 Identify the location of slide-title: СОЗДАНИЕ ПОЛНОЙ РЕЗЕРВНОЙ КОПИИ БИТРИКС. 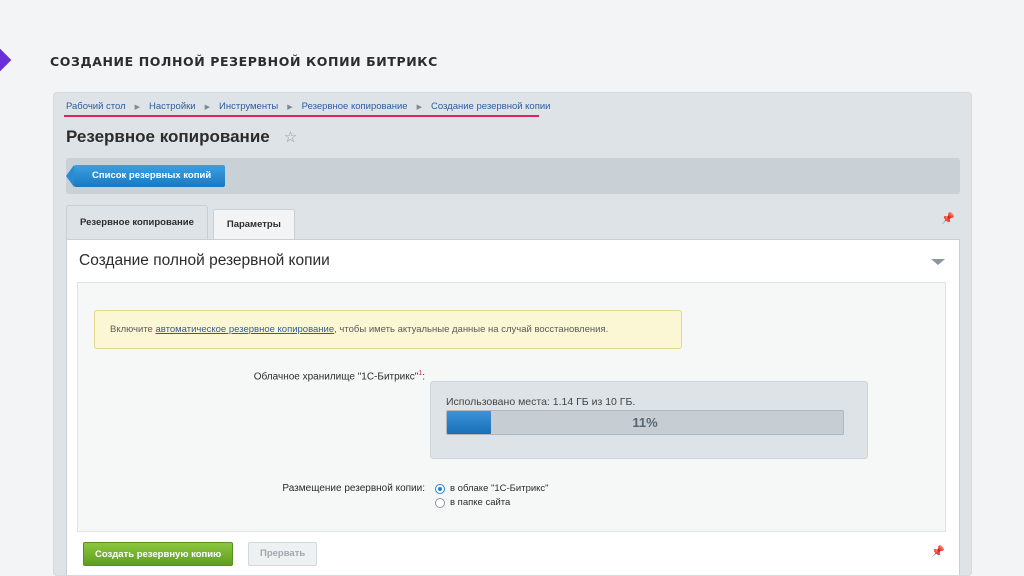
(244, 61).